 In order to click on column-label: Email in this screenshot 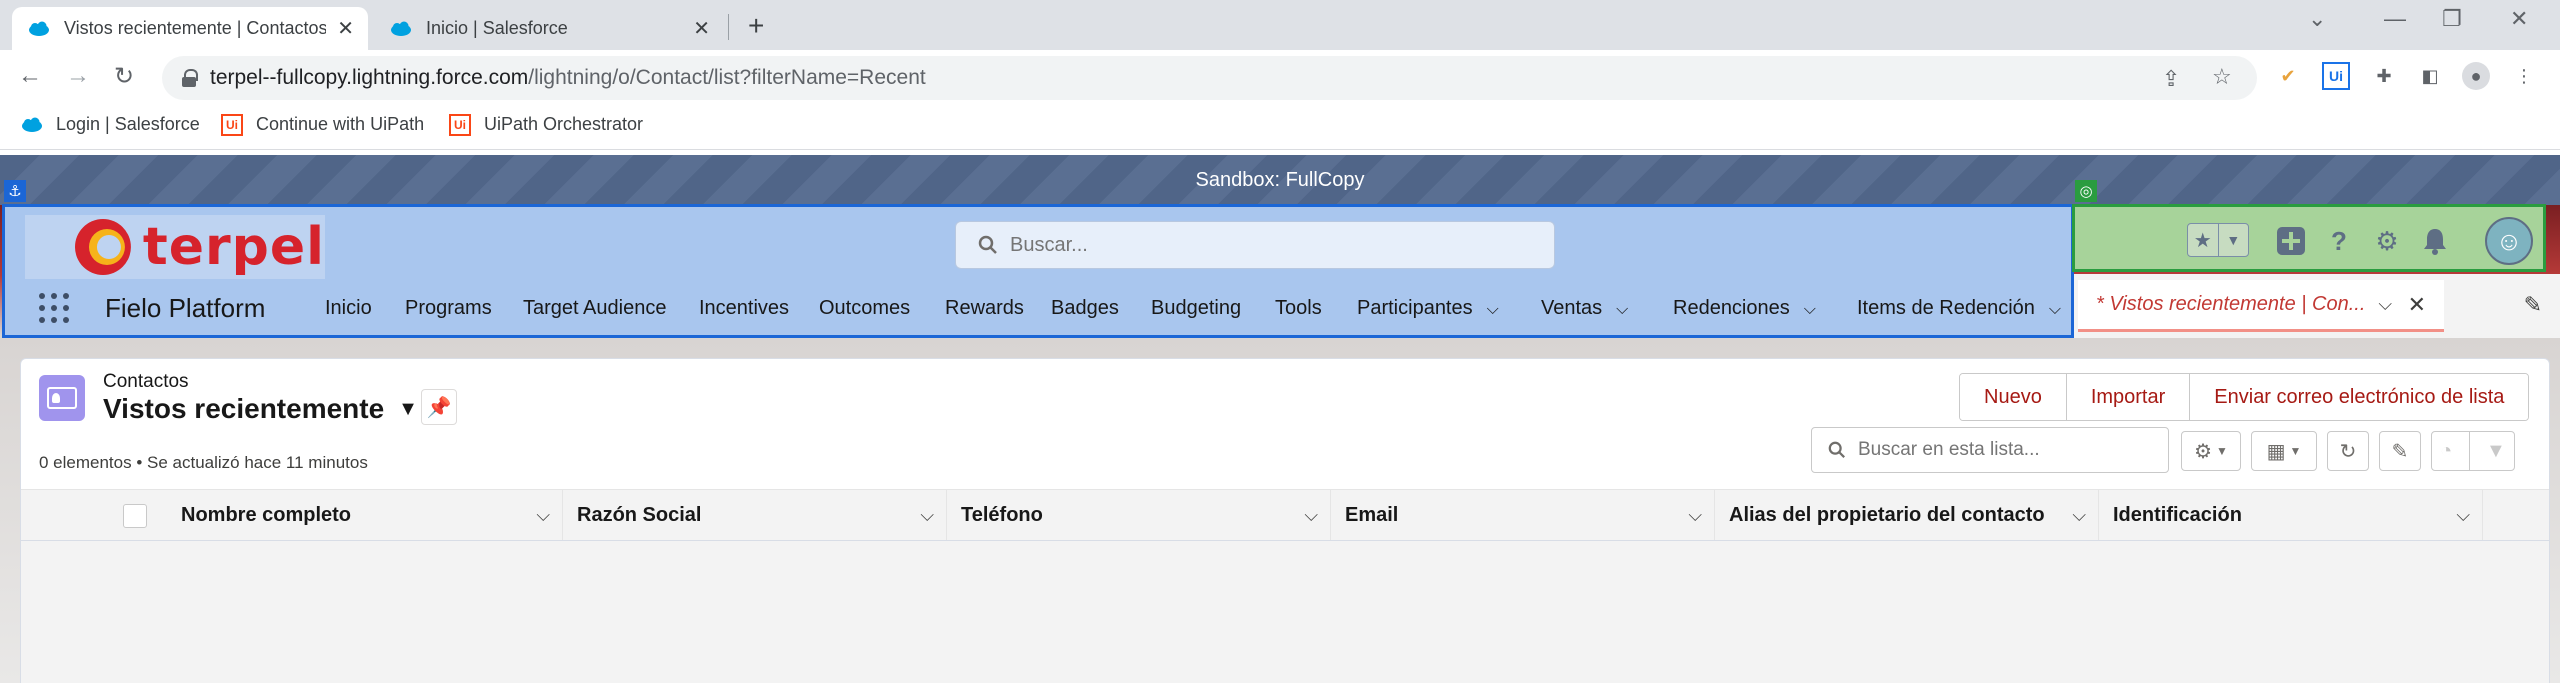, I will do `click(1372, 514)`.